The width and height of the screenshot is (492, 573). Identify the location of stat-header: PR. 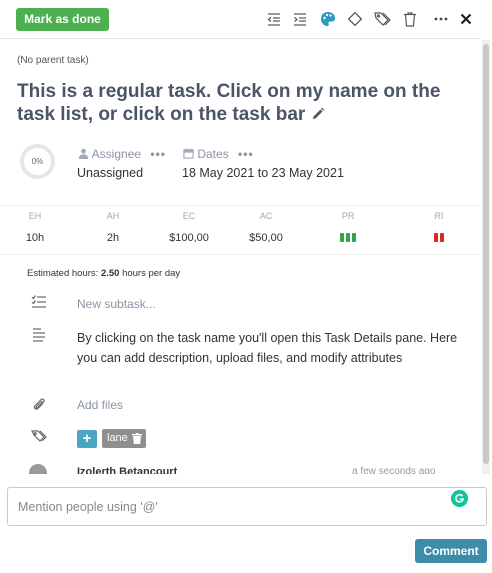
(348, 216).